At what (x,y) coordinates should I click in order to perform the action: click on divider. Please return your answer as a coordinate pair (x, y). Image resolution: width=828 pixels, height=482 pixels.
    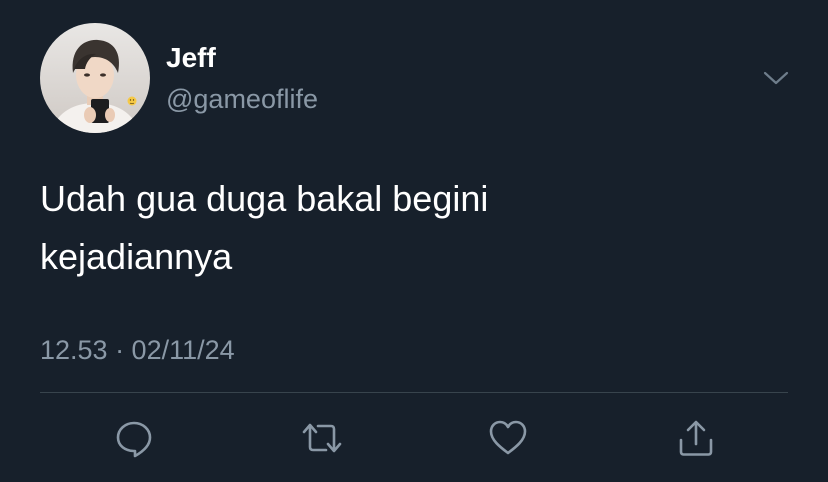
    Looking at the image, I should click on (414, 392).